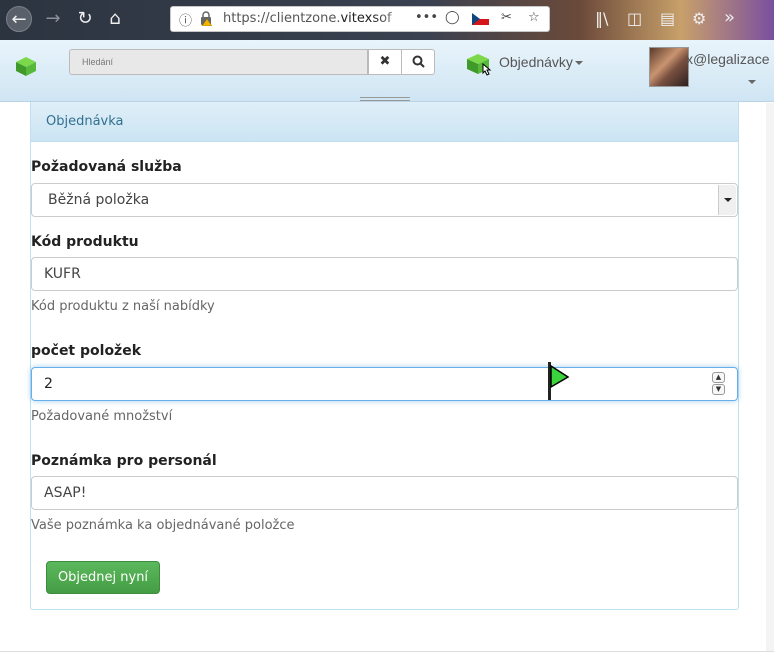 The height and width of the screenshot is (657, 774). What do you see at coordinates (115, 19) in the screenshot?
I see `home-icon: ⌂` at bounding box center [115, 19].